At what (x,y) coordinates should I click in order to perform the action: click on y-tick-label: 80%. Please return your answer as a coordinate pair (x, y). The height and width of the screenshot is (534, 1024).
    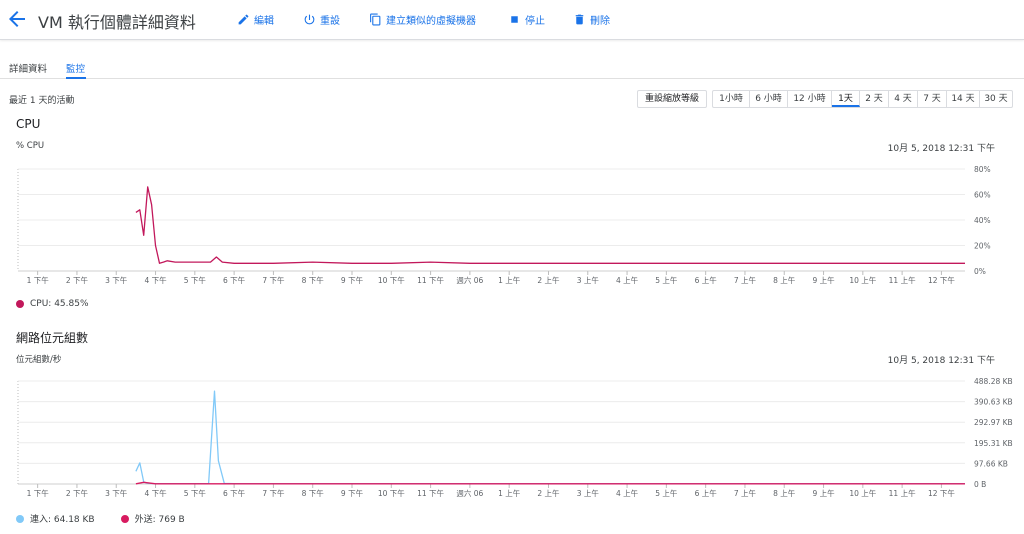
    Looking at the image, I should click on (982, 169).